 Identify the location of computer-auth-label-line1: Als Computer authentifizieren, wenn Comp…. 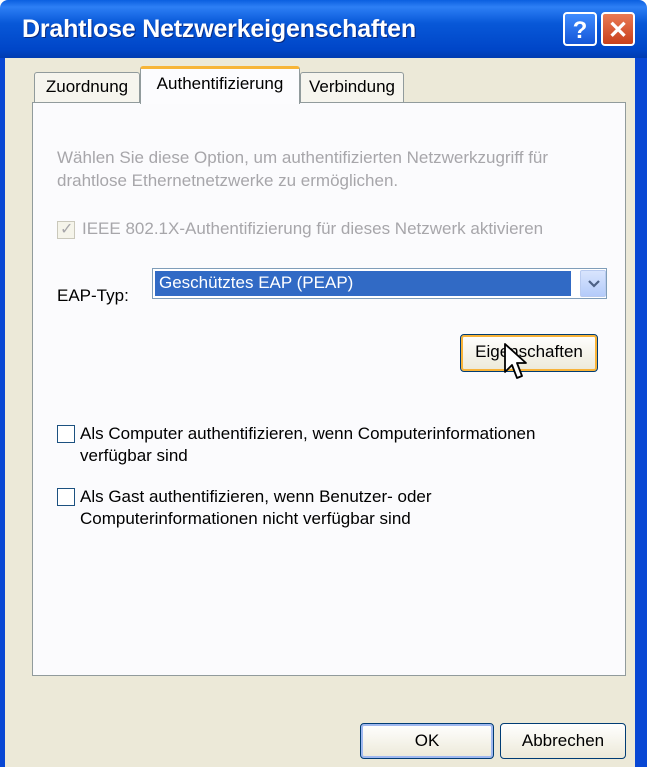
(308, 433).